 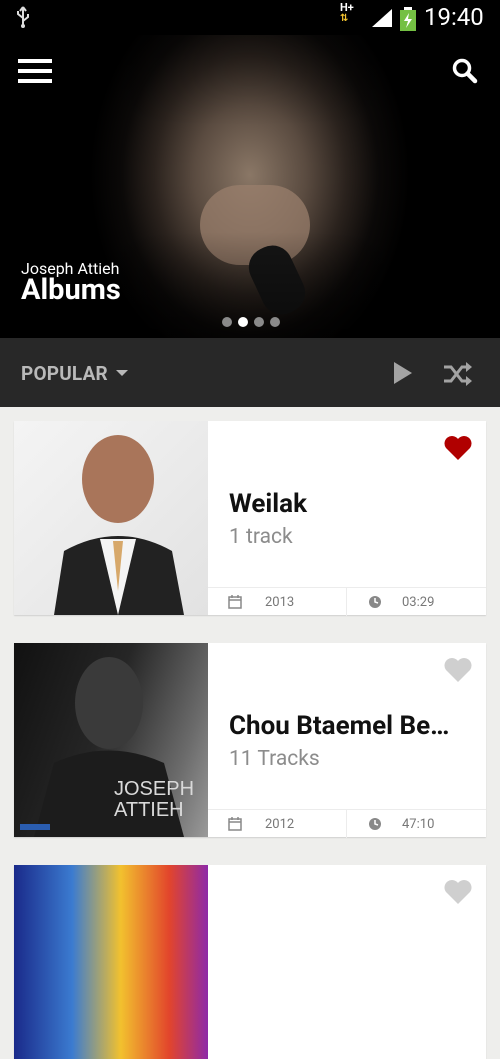 I want to click on album-meta: 2012 47:10, so click(x=347, y=823).